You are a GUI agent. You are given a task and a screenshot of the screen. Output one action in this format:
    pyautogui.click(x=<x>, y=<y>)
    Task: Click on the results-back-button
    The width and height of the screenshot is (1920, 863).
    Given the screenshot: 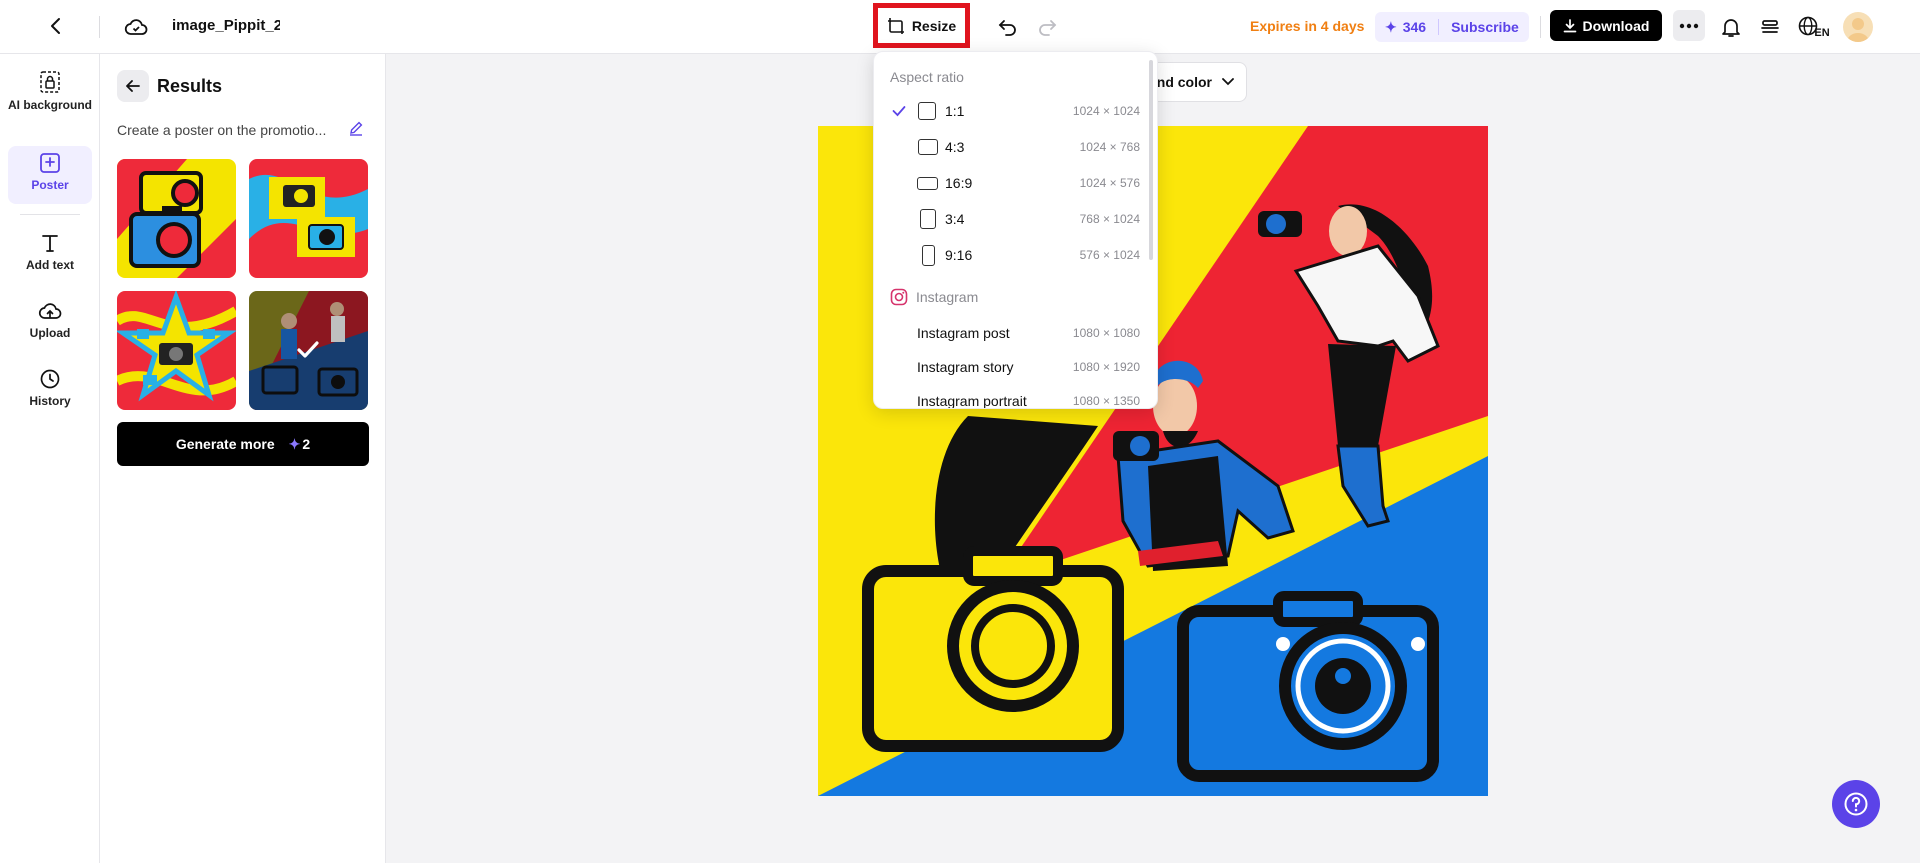 What is the action you would take?
    pyautogui.click(x=133, y=86)
    